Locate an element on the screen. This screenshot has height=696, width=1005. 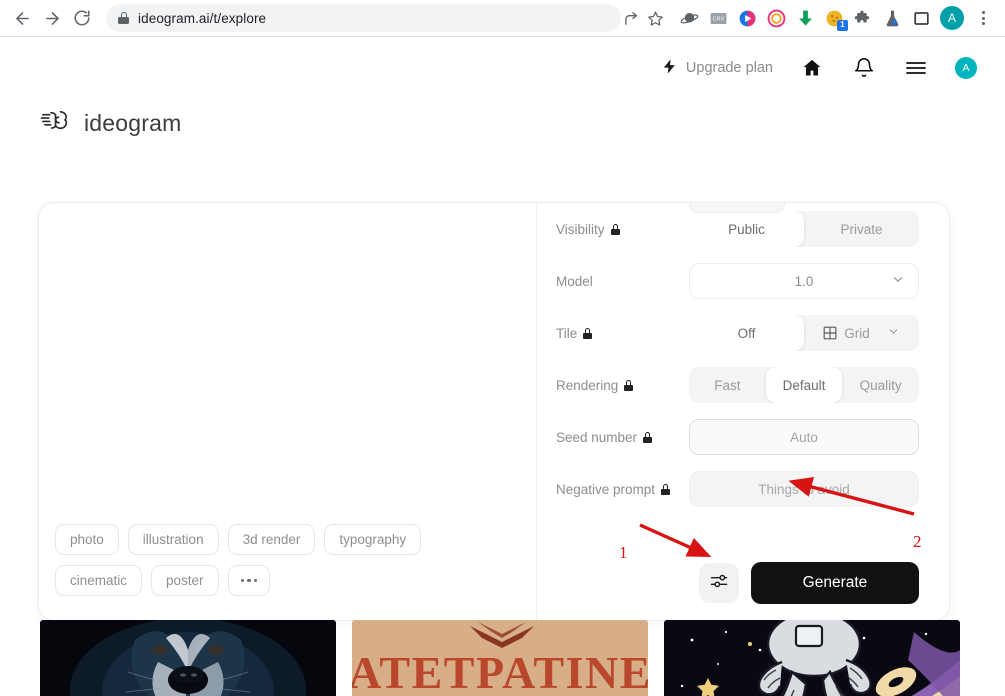
visibility-option-private: Private is located at coordinates (861, 229).